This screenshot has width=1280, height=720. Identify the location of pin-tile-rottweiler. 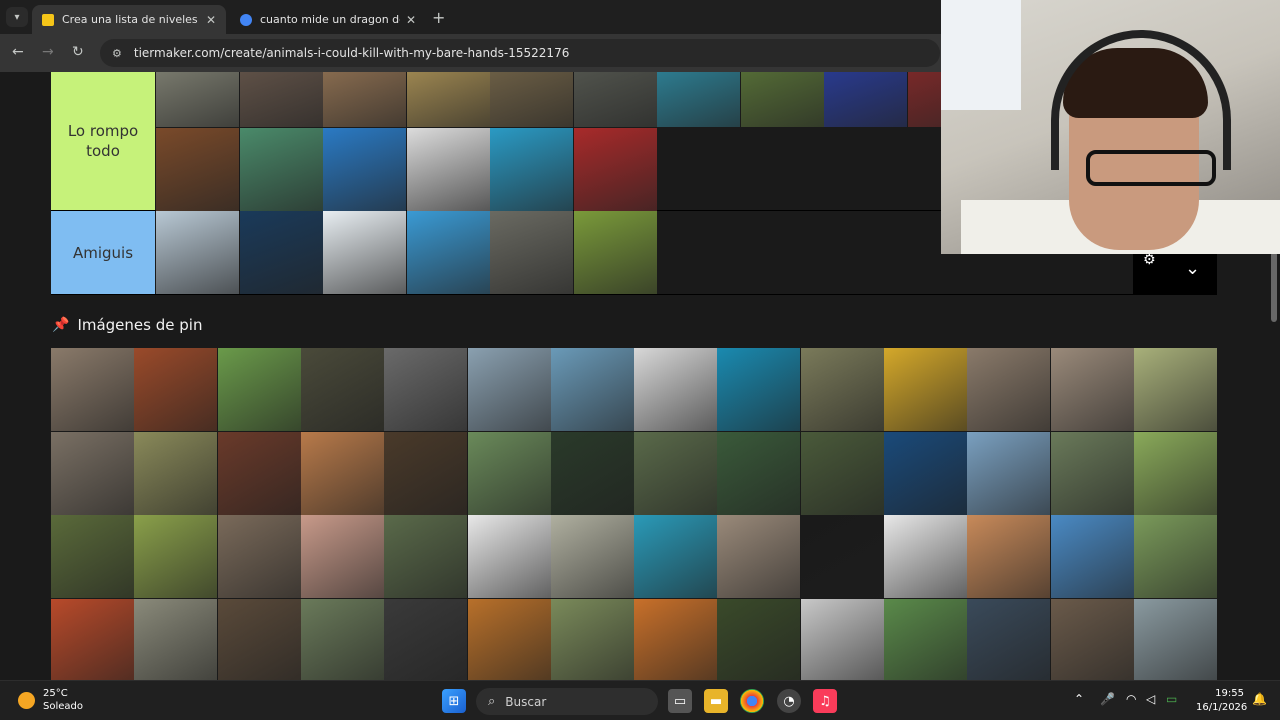
(176, 556).